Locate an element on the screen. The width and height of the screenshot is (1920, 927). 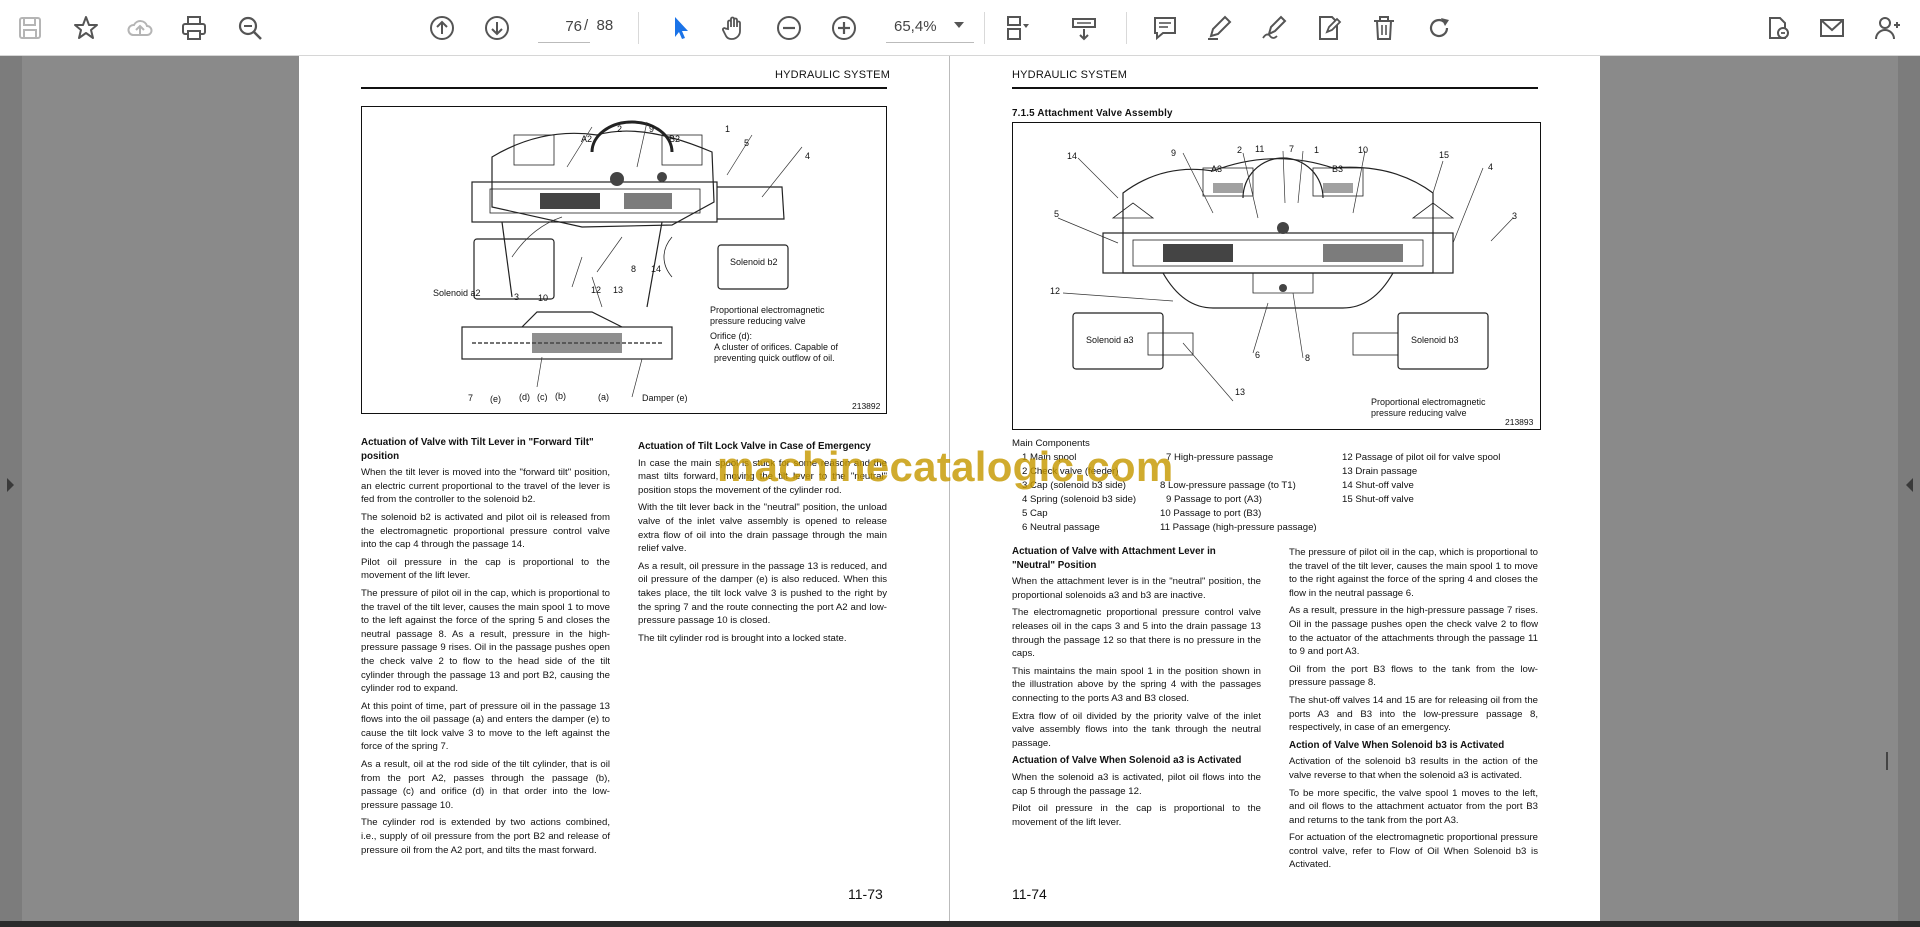
scroll-mode-icon is located at coordinates (1084, 28).